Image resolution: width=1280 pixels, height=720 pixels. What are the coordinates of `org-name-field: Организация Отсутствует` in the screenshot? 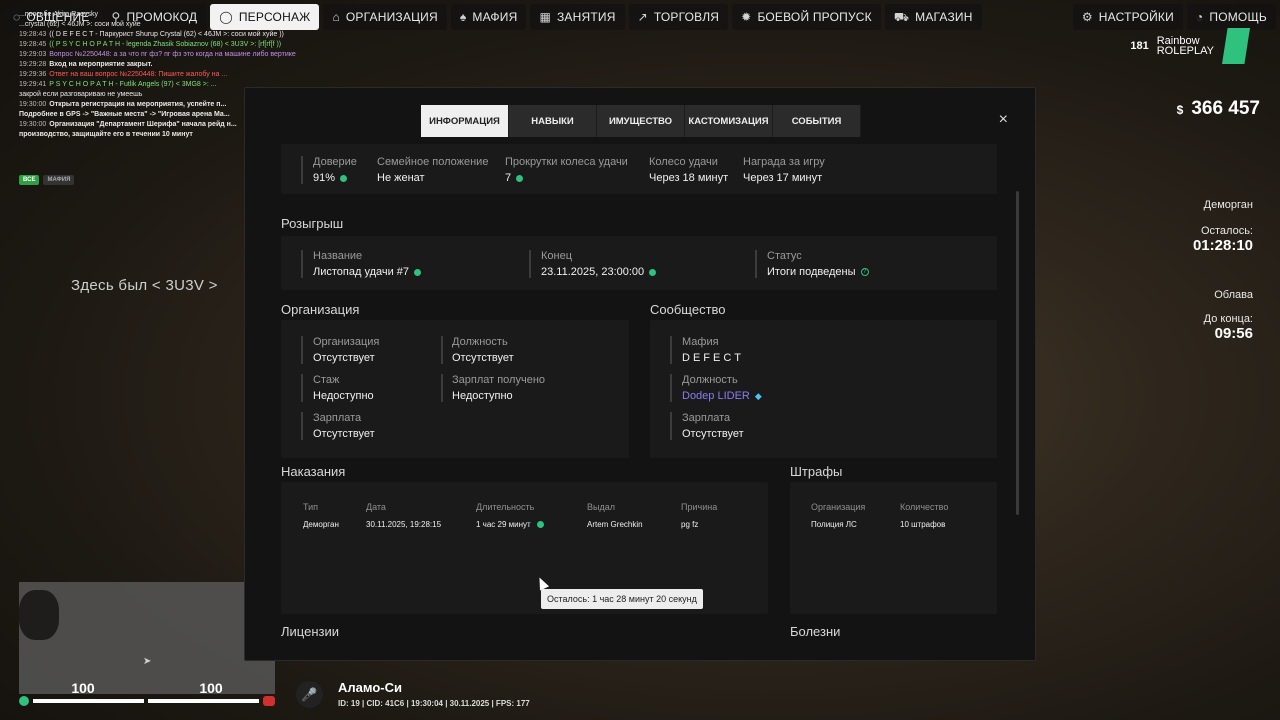 It's located at (346, 350).